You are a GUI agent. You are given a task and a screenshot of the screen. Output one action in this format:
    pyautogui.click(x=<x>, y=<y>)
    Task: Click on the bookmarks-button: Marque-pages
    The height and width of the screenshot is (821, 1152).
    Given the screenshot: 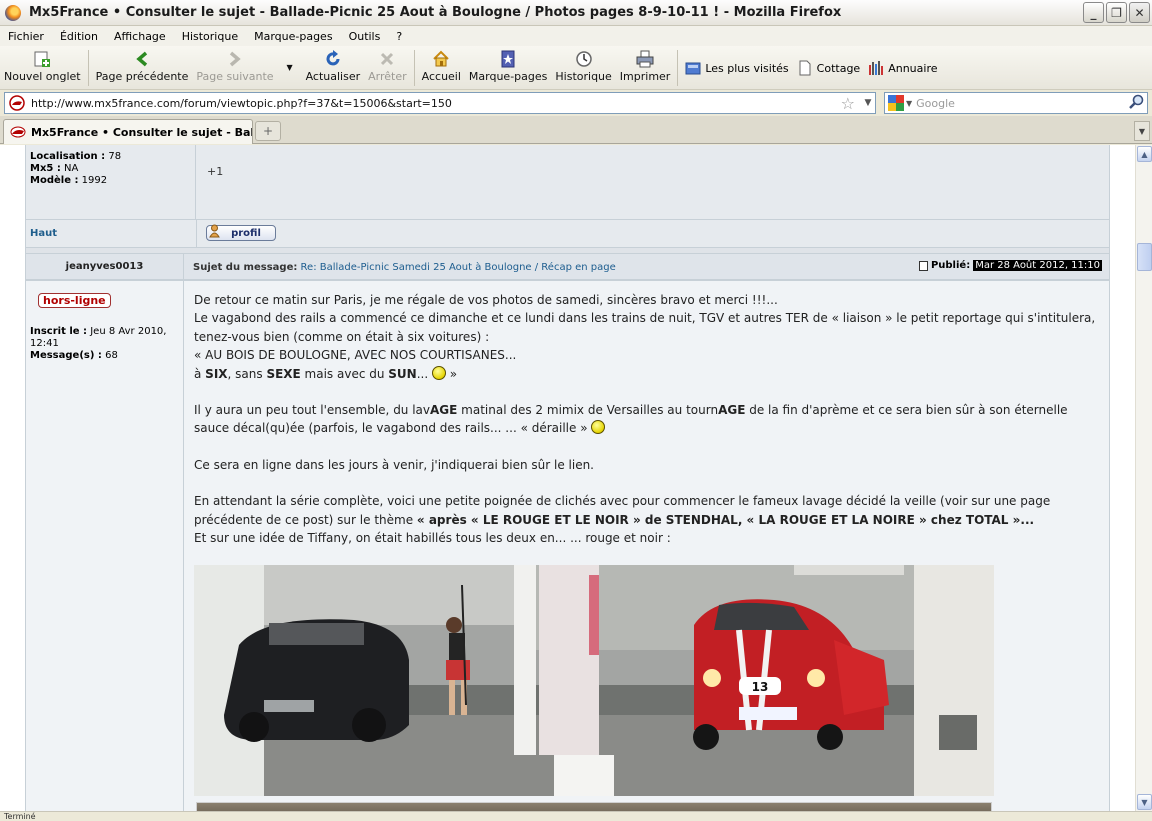 What is the action you would take?
    pyautogui.click(x=508, y=66)
    